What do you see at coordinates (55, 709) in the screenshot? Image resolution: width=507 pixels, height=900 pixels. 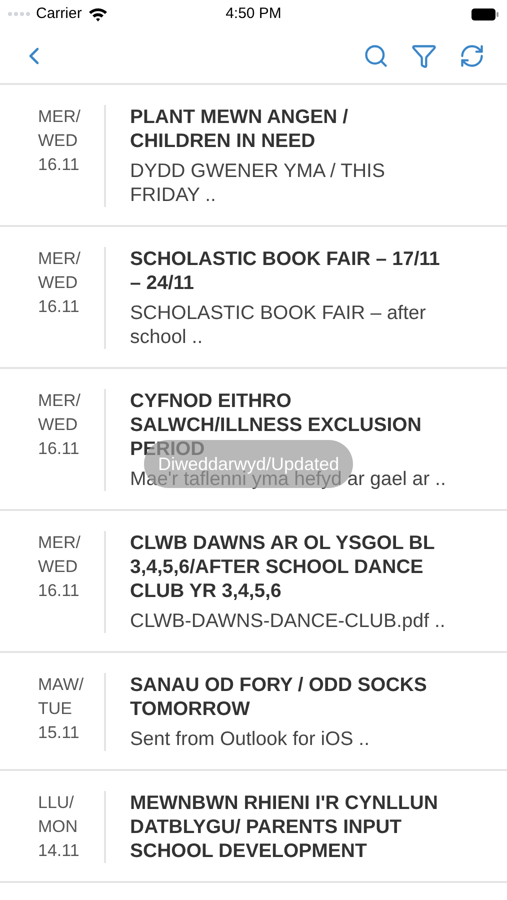 I see `item-date: TUE` at bounding box center [55, 709].